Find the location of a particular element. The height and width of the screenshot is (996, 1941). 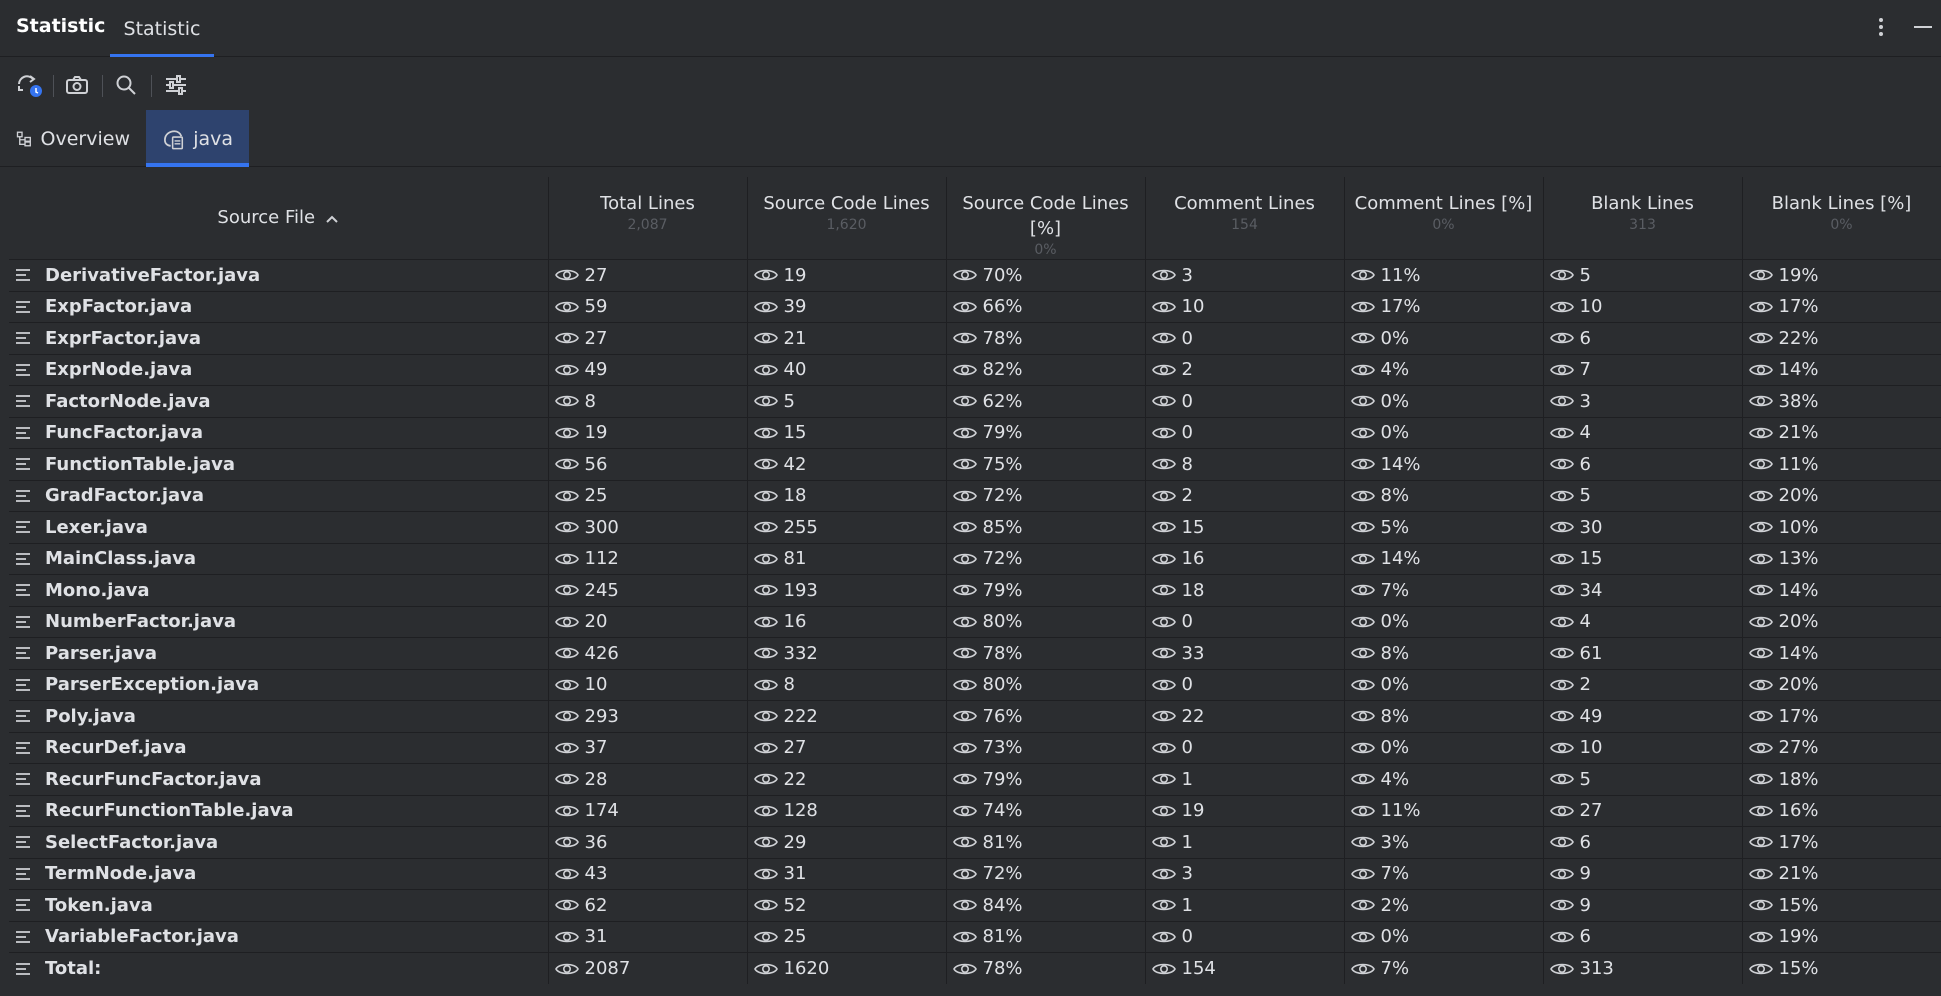

cell-value: 37 is located at coordinates (596, 748).